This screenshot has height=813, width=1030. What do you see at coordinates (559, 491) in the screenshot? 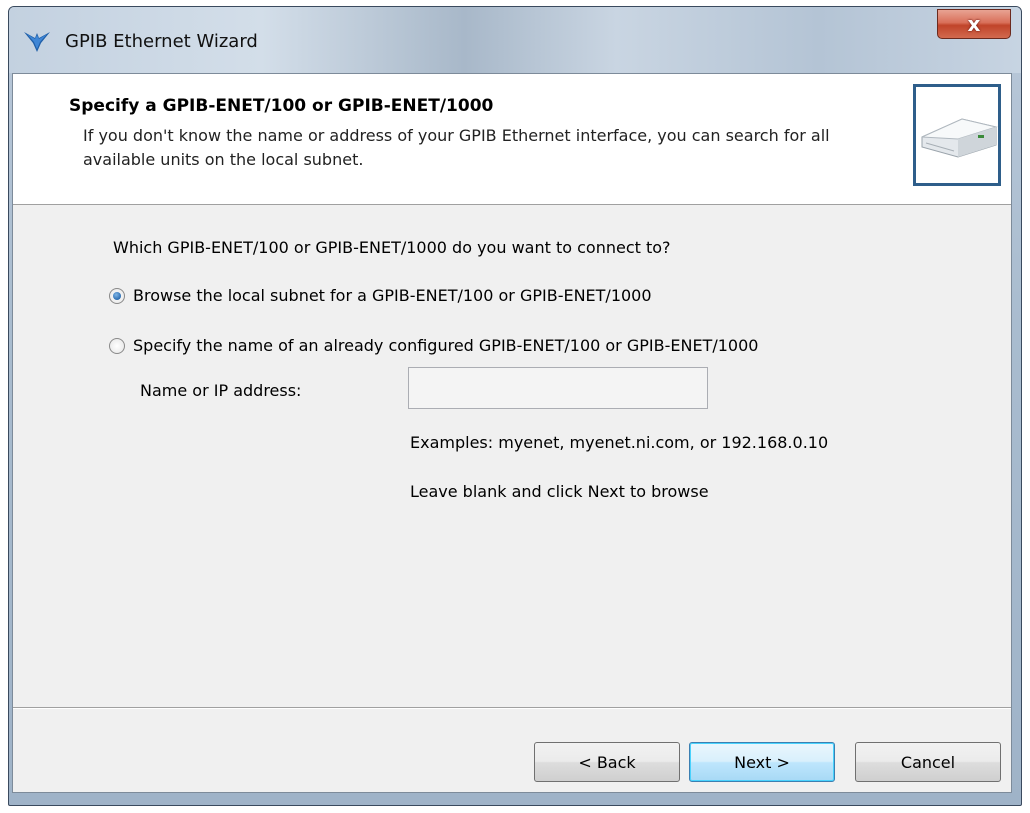
I see `browse-hint-text: Leave blank and click Next to browse` at bounding box center [559, 491].